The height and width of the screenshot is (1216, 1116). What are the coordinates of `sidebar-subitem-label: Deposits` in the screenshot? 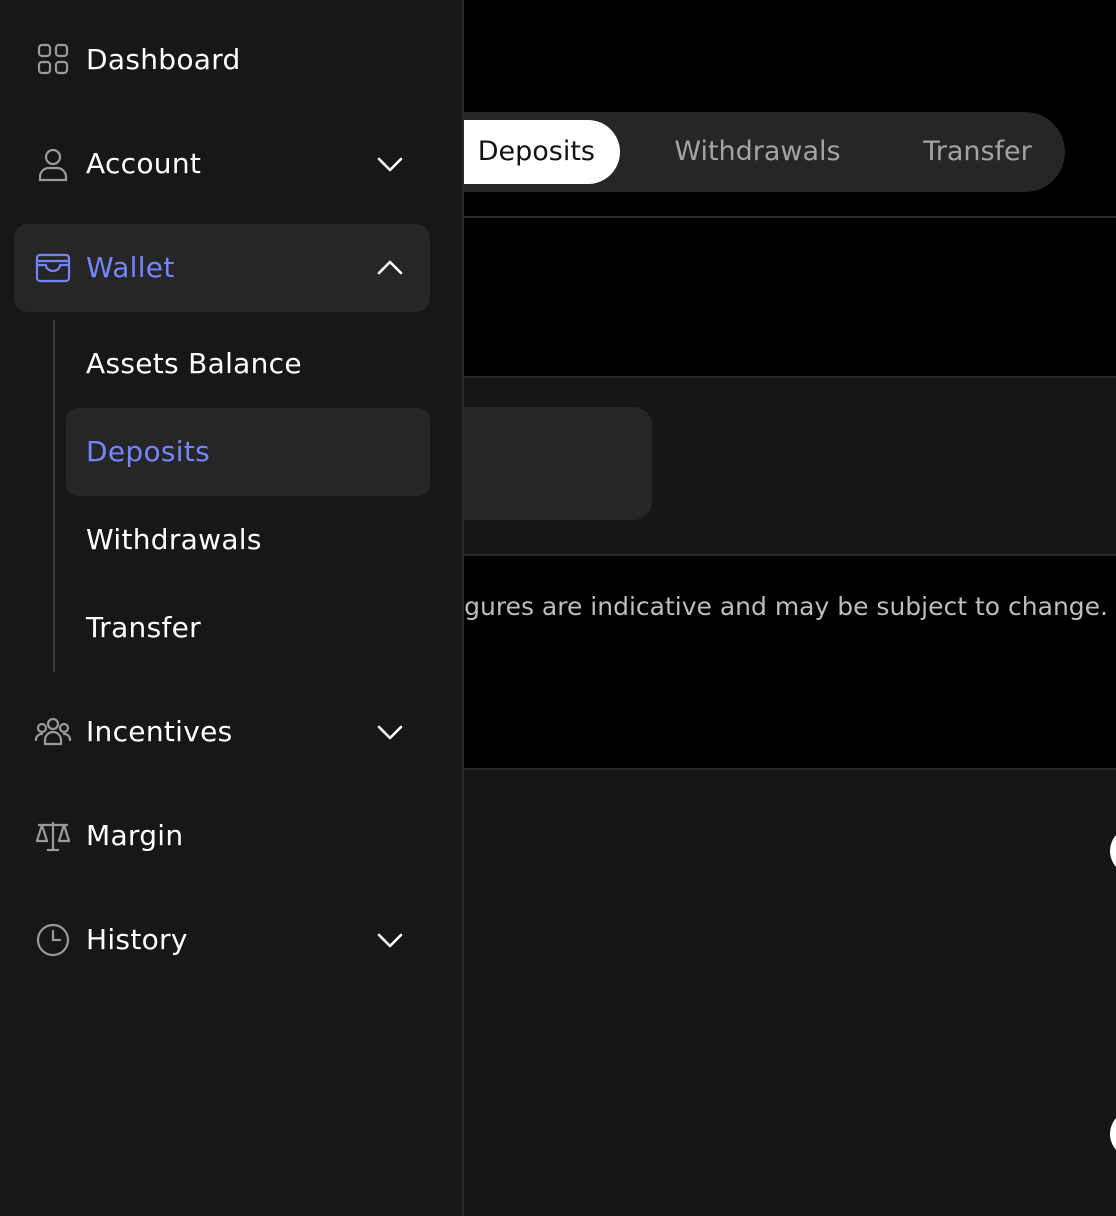 It's located at (148, 451).